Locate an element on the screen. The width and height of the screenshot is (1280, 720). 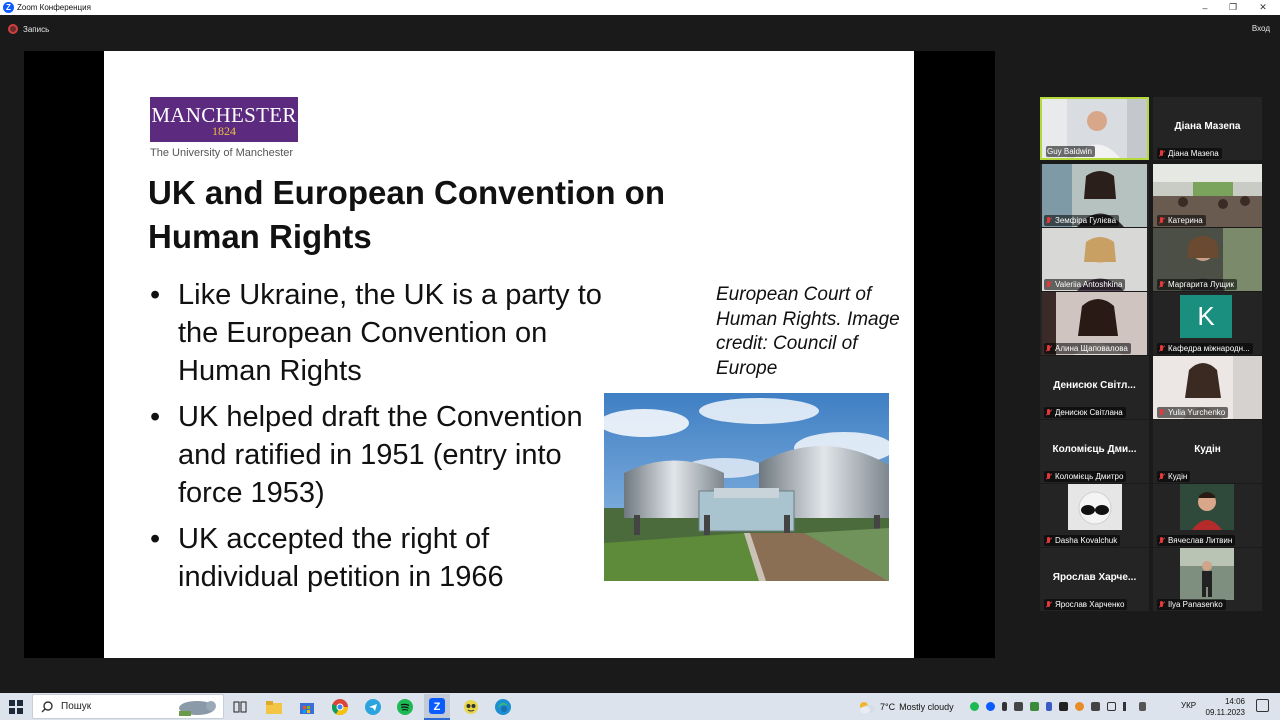
participant-name-tag: Dasha Kovalchuk is located at coordinates (1082, 540).